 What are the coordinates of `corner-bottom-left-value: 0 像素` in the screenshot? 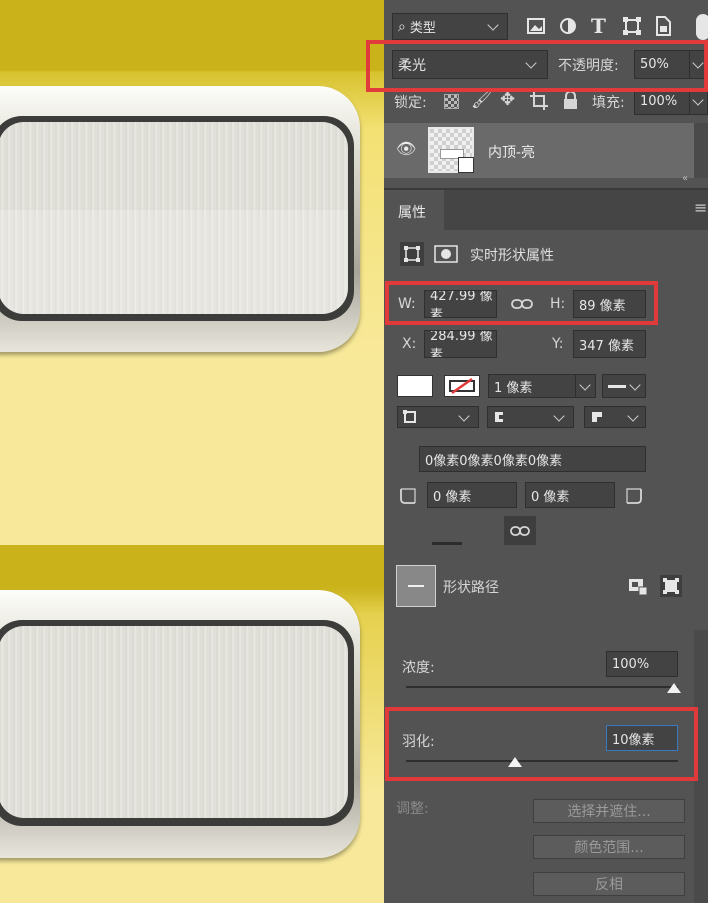 It's located at (452, 497).